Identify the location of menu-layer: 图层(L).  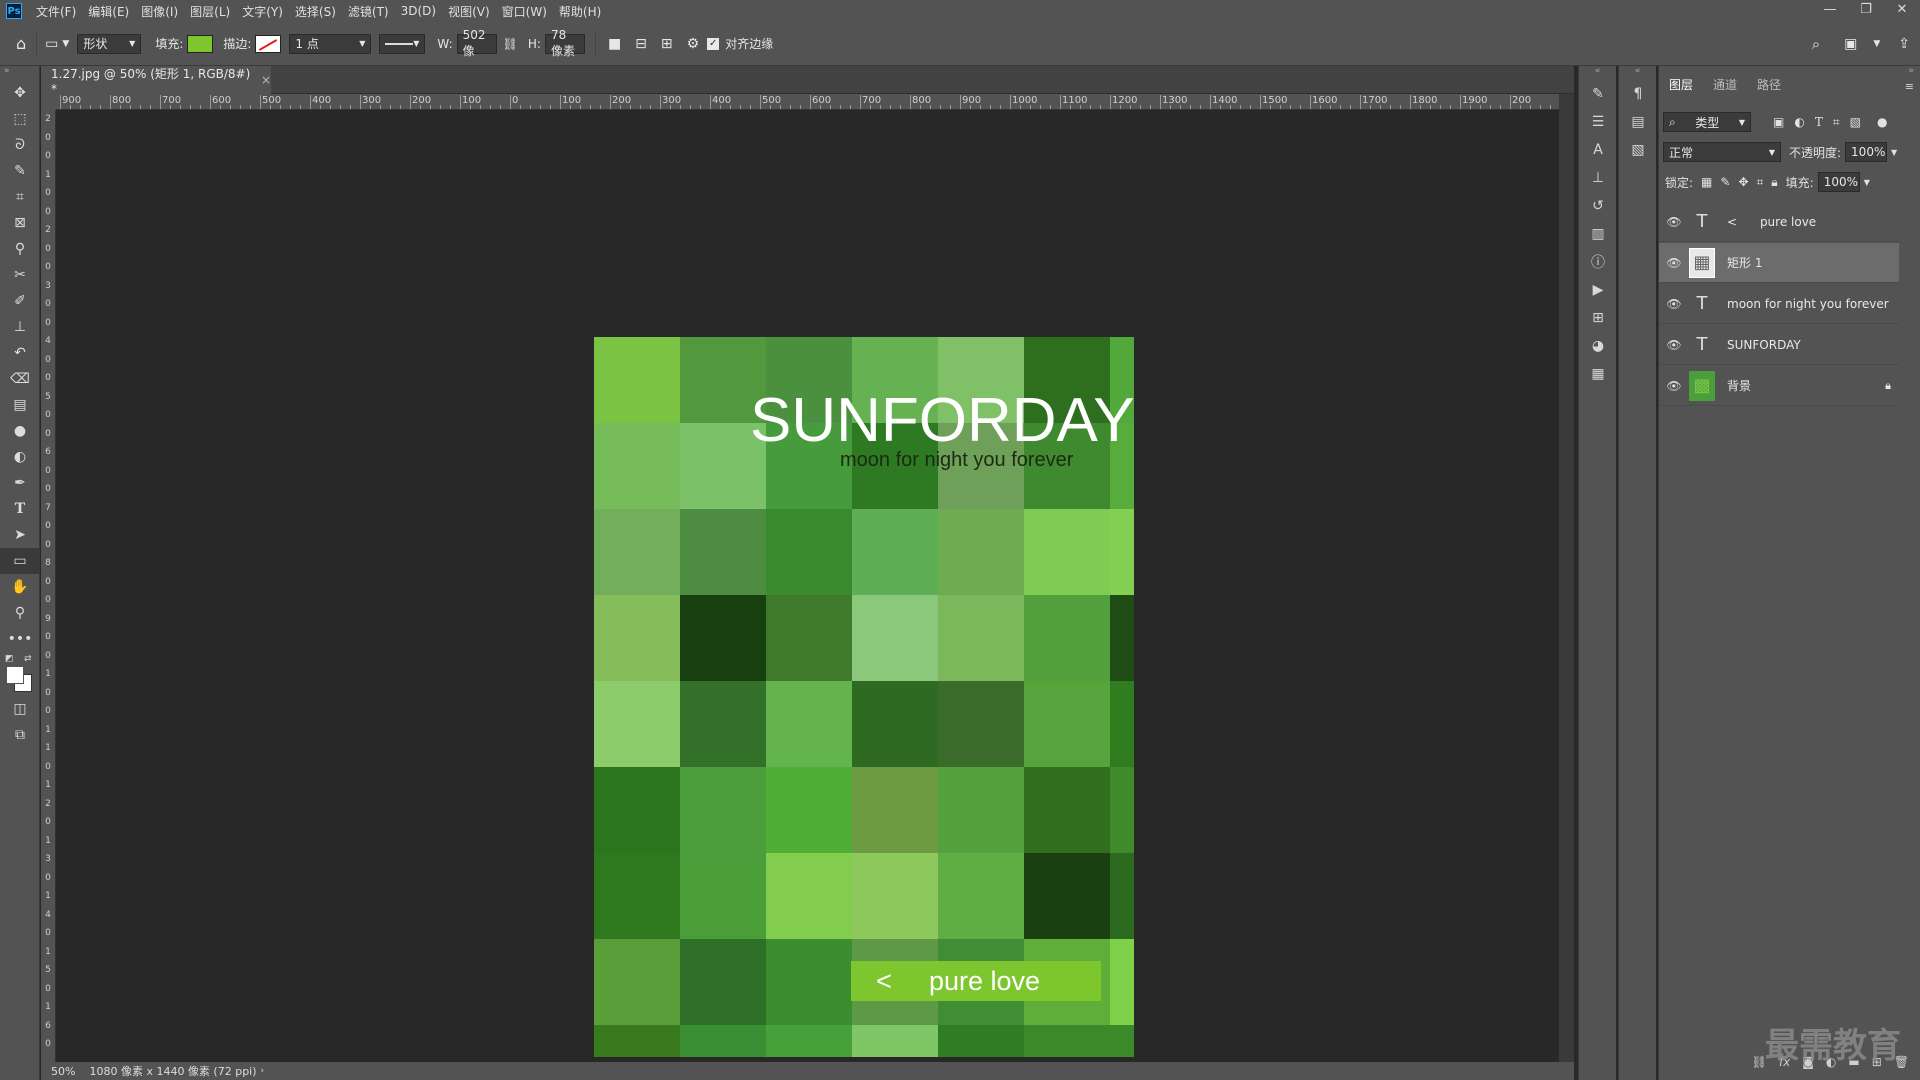
(210, 11).